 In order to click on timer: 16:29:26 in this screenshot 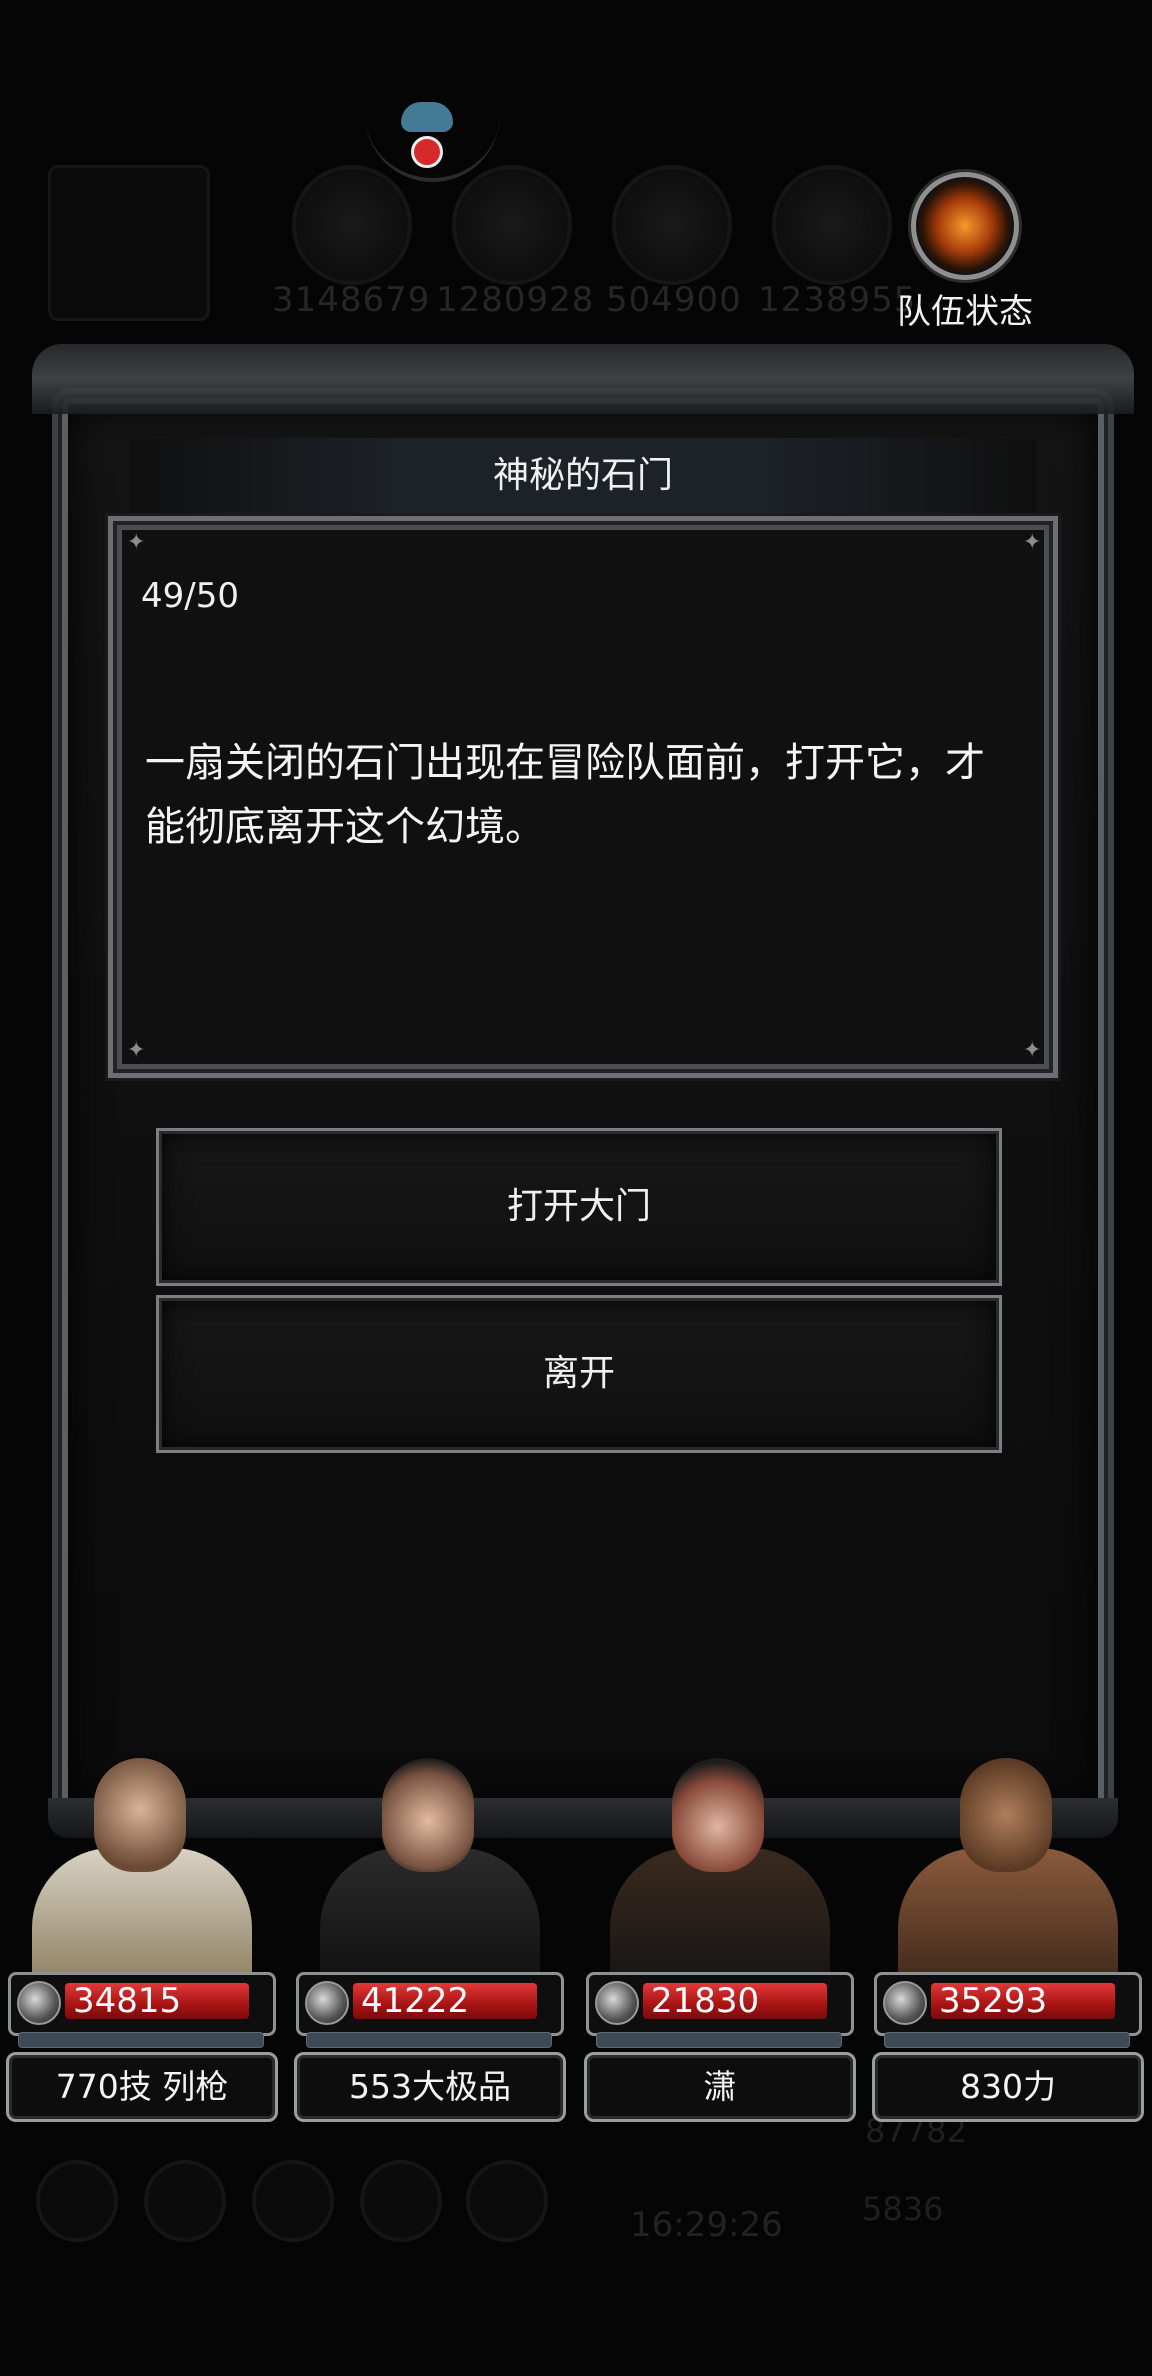, I will do `click(706, 2225)`.